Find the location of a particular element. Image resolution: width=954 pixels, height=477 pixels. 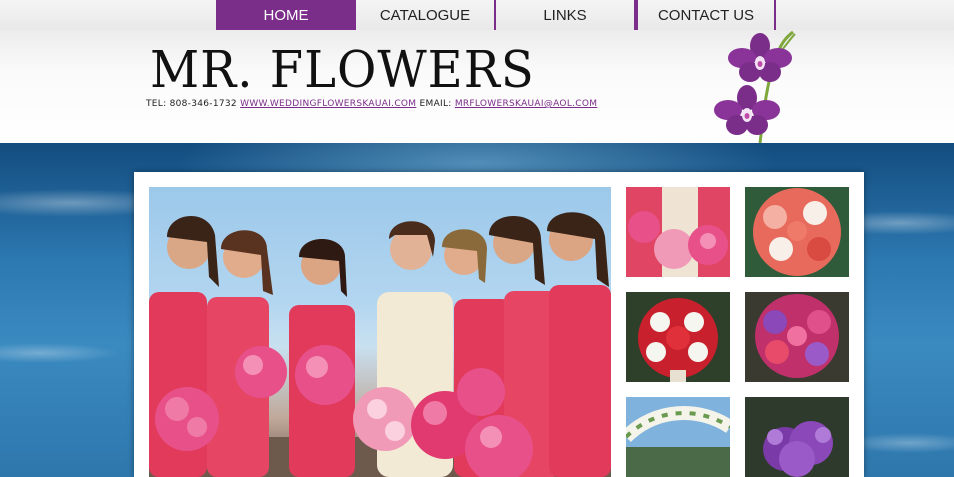

phone-text: TEL: 808-346-1732 is located at coordinates (191, 104).